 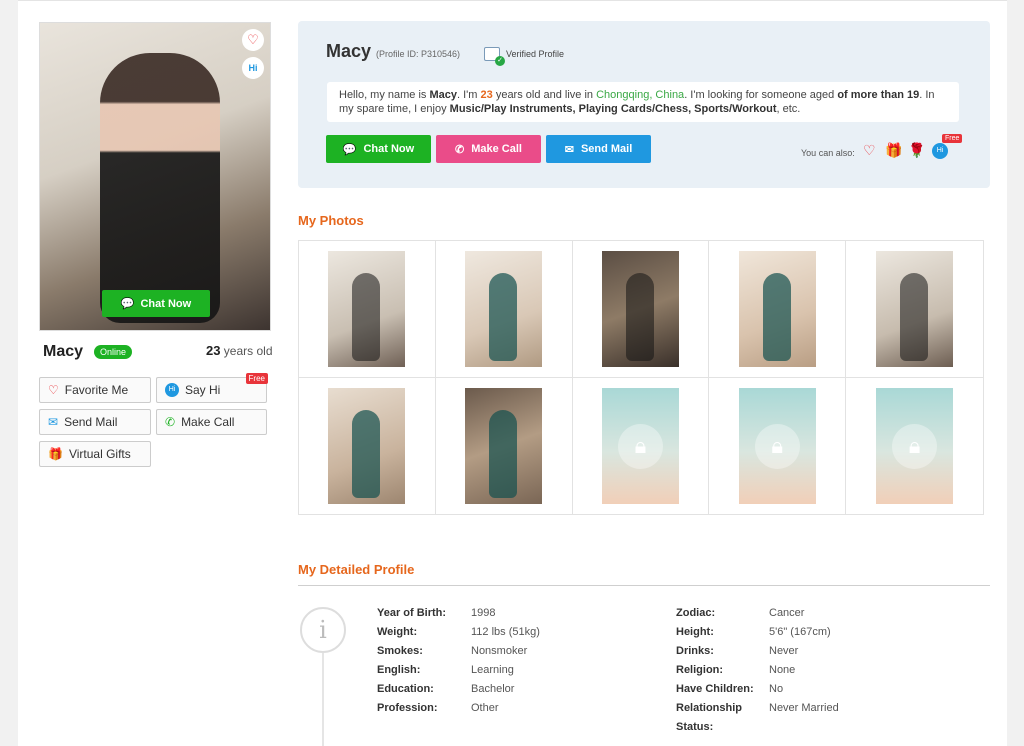 What do you see at coordinates (246, 351) in the screenshot?
I see `age-suffix: years old` at bounding box center [246, 351].